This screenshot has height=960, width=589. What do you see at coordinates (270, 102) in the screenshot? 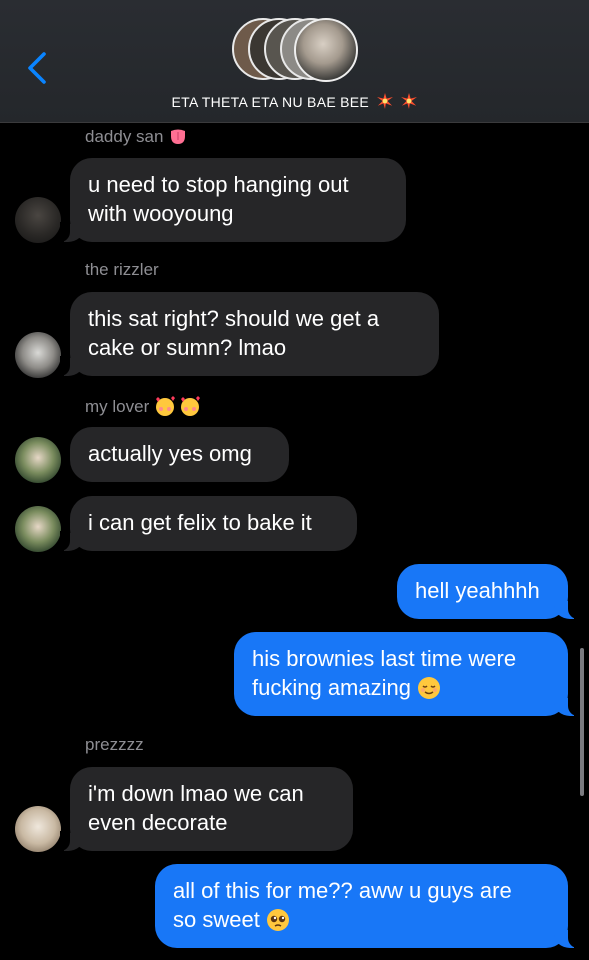
I see `group-title-text: ETA THETA ETA NU BAE BEE` at bounding box center [270, 102].